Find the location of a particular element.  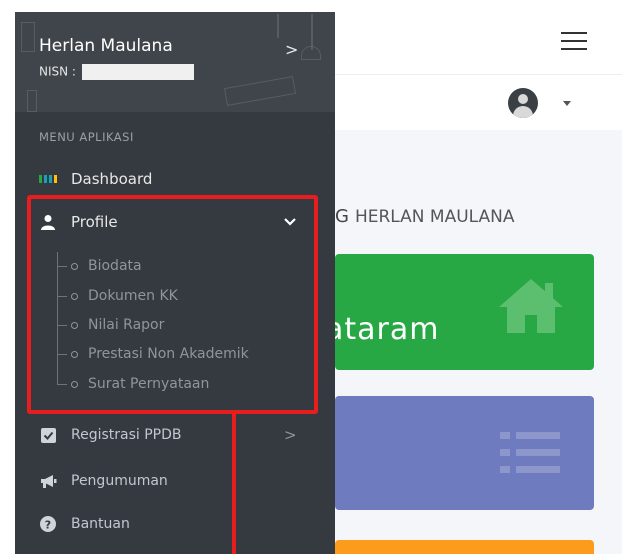

sidebar-item-label: Registrasi PPDB is located at coordinates (126, 435).